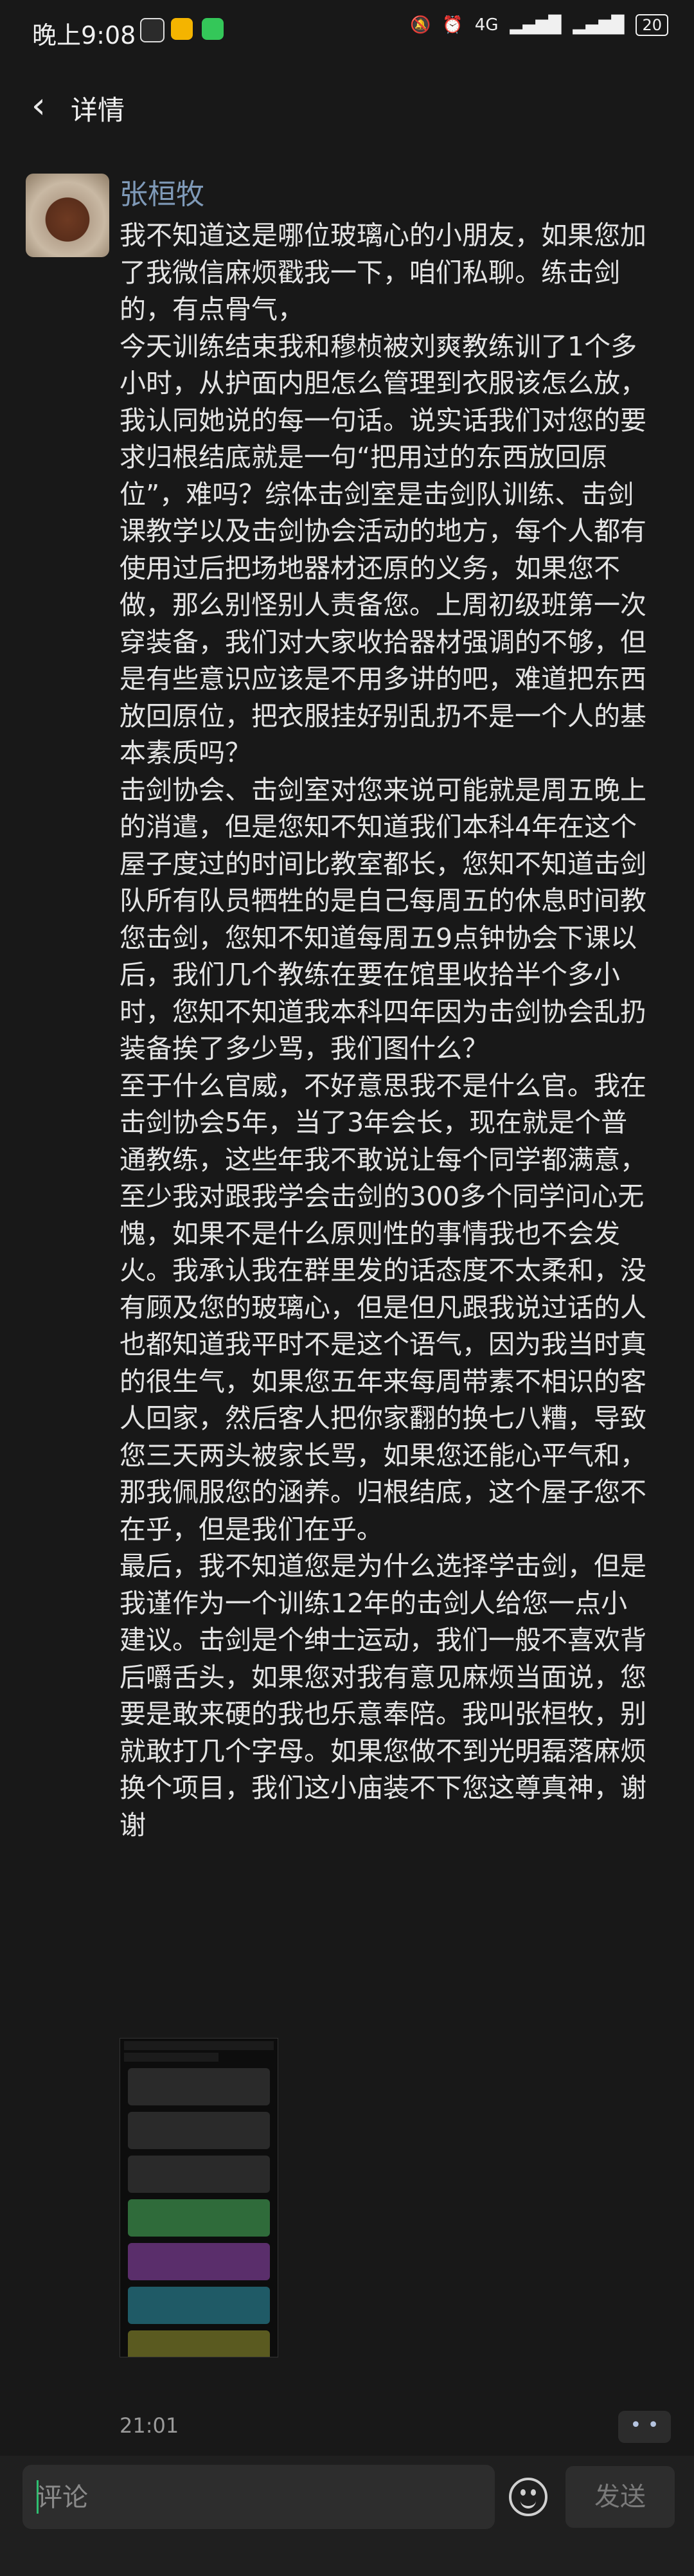 The height and width of the screenshot is (2576, 694). Describe the element at coordinates (149, 2425) in the screenshot. I see `post-time: 21:01` at that location.